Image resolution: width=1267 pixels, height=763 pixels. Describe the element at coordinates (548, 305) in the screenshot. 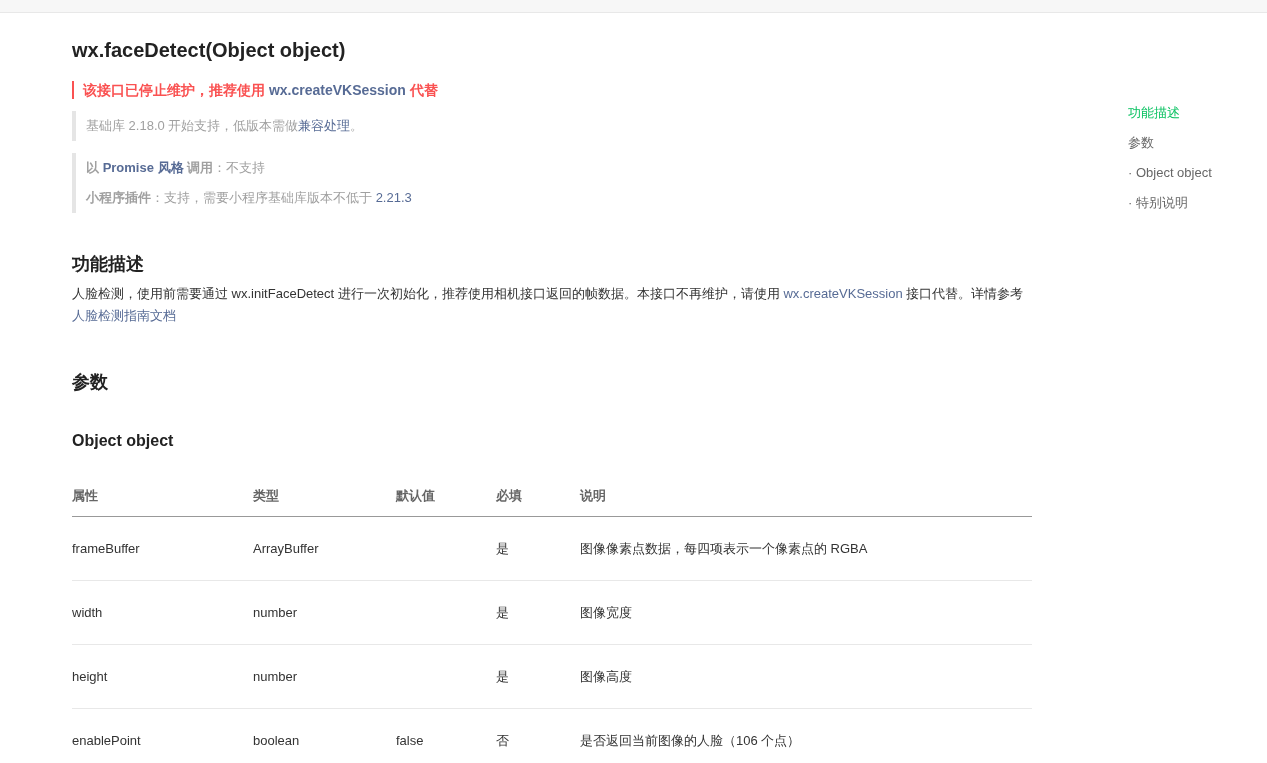

I see `description-paragraph: 人脸检测，使用前需要通过 wx.initFaceDetect 进行一次初始化，推荐使用相机接口返回的帧数据。本接口不再维护，请使用 wx.createVKSession 接口代替。详情参考 人脸检测指南文档` at that location.